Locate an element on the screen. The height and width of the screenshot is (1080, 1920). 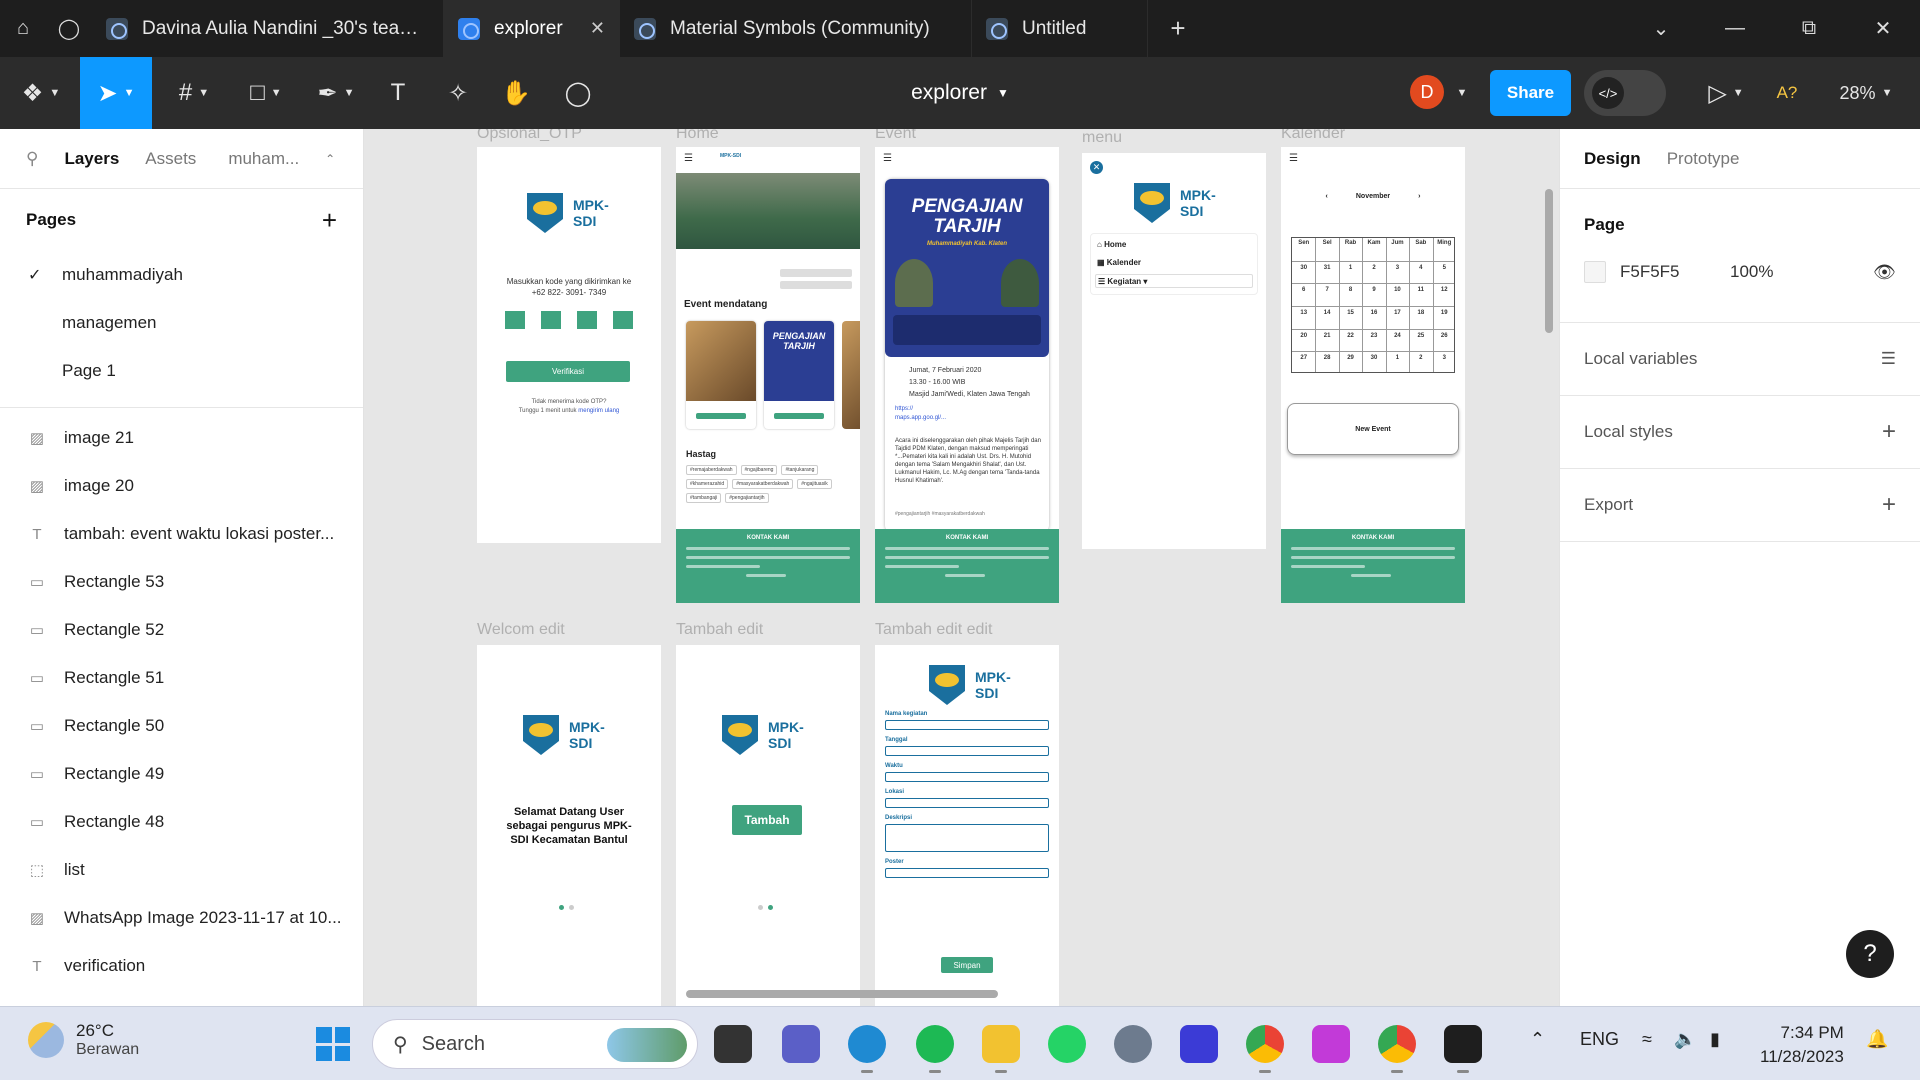
close-window-icon: ✕ is located at coordinates (1883, 28).